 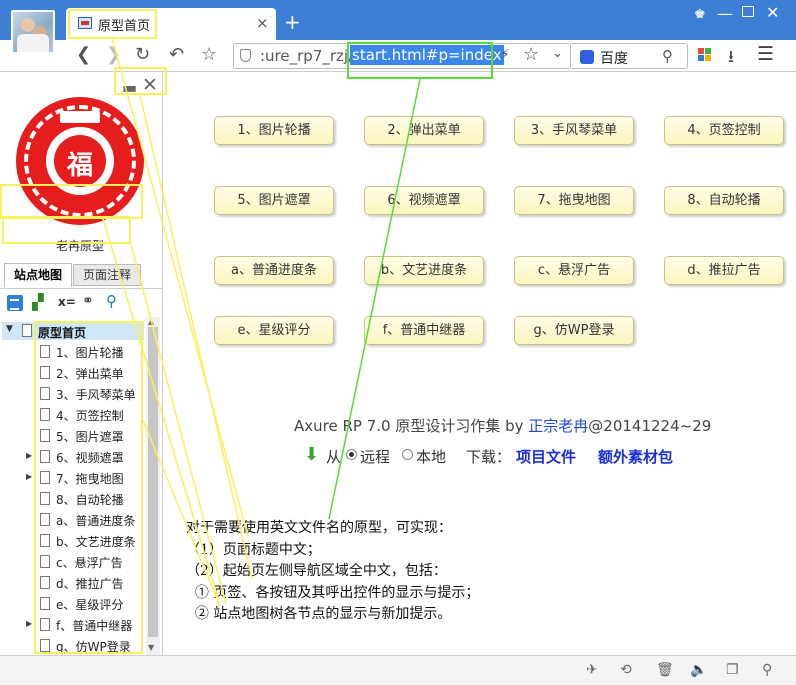 I want to click on radio-remote, so click(x=351, y=454).